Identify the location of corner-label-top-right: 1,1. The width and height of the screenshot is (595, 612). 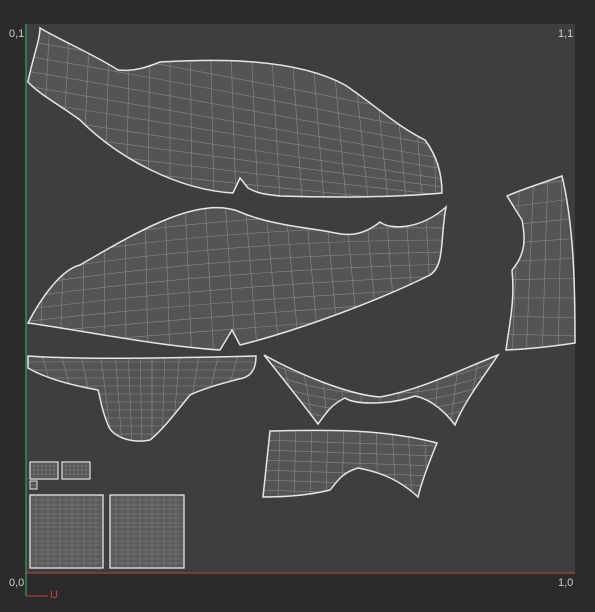
(566, 34).